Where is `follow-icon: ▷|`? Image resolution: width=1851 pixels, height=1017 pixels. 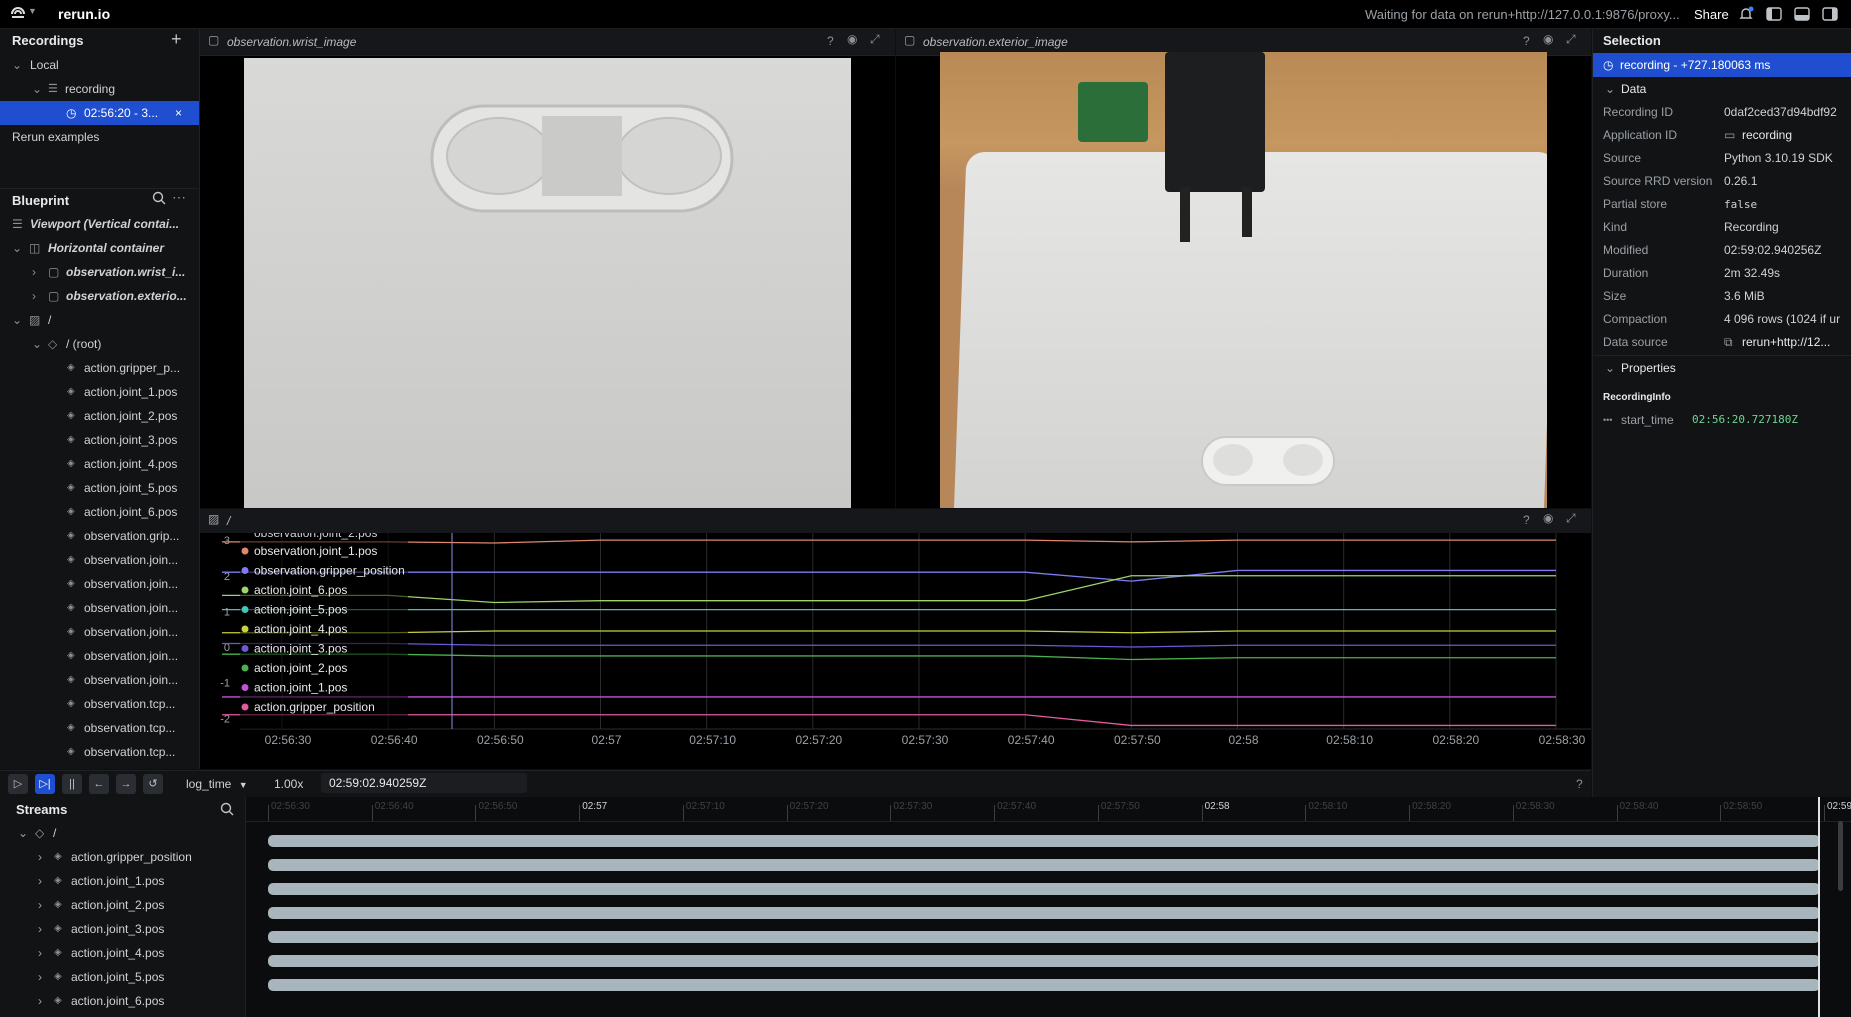
follow-icon: ▷| is located at coordinates (45, 784).